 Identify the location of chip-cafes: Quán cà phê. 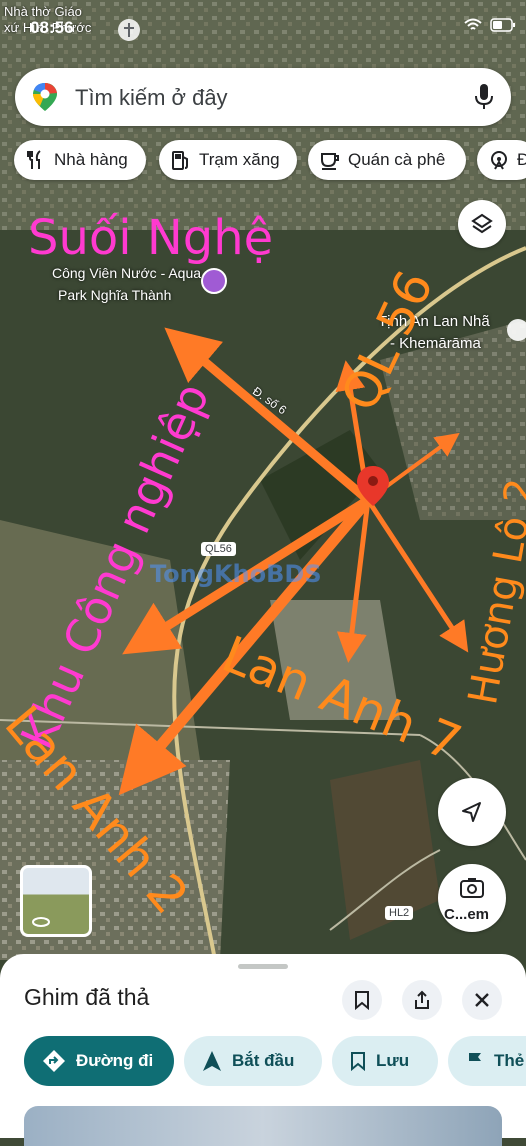
(387, 160).